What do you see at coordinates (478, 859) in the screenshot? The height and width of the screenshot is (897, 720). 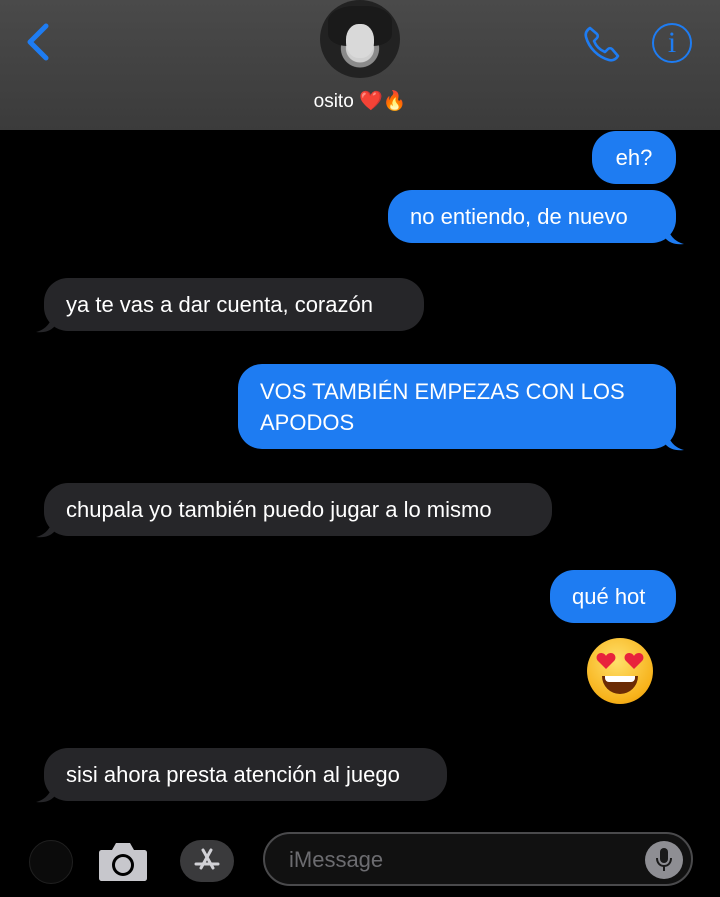 I see `message-input: iMessage` at bounding box center [478, 859].